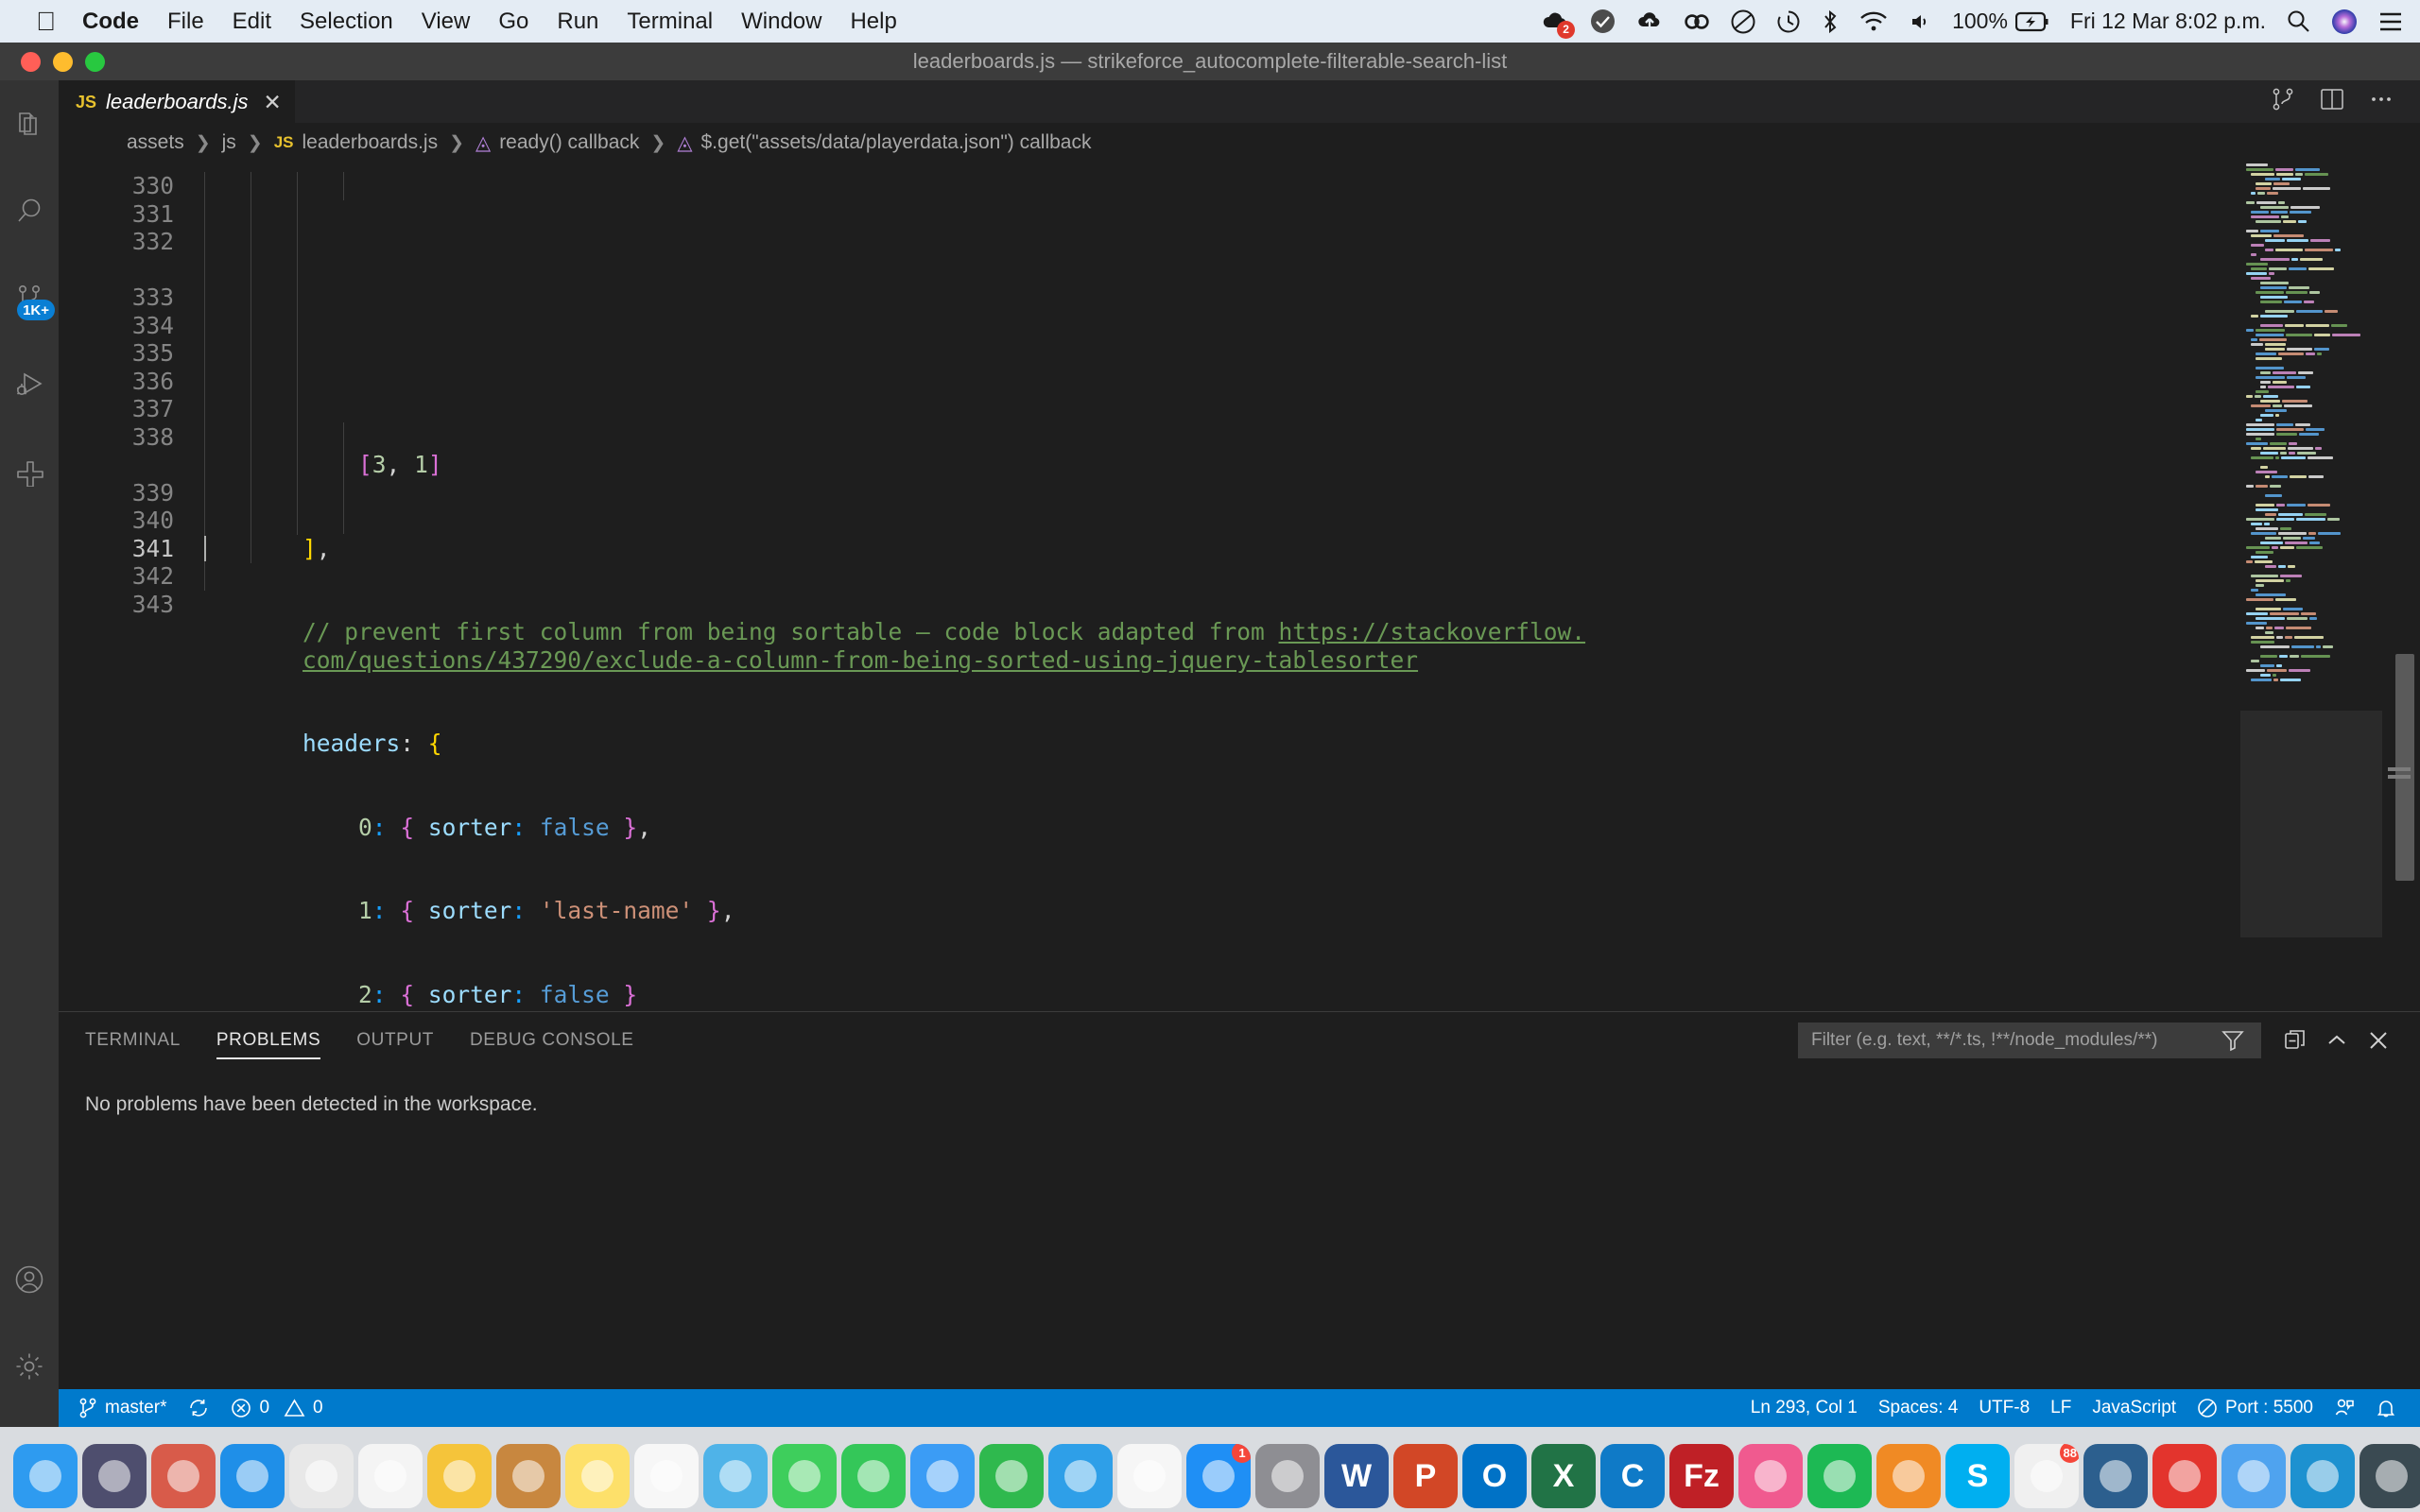 The width and height of the screenshot is (2420, 1512). I want to click on control-center-icon, so click(2390, 21).